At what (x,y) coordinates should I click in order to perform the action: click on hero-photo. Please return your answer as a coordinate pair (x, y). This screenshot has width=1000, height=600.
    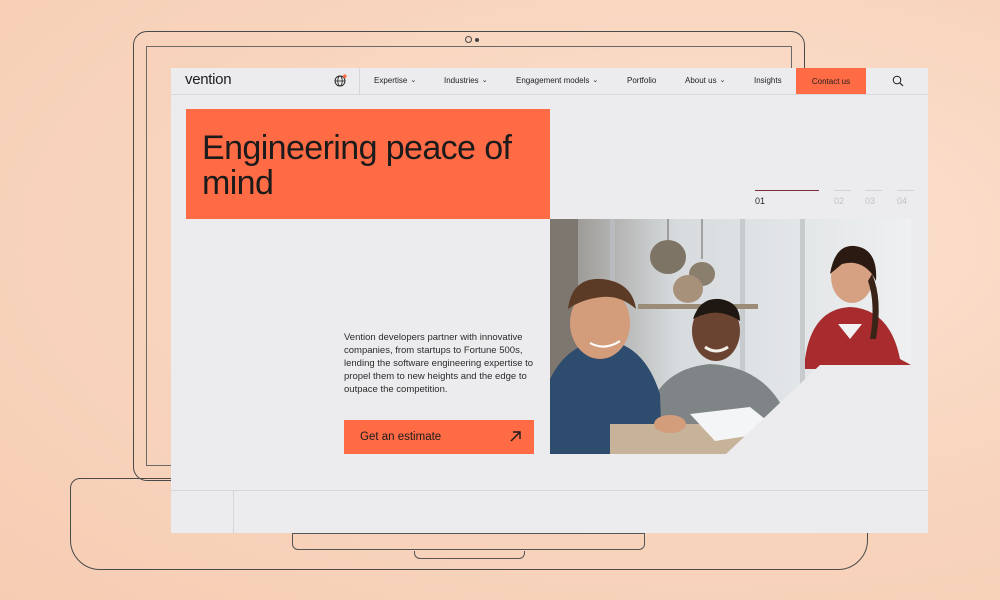
    Looking at the image, I should click on (730, 336).